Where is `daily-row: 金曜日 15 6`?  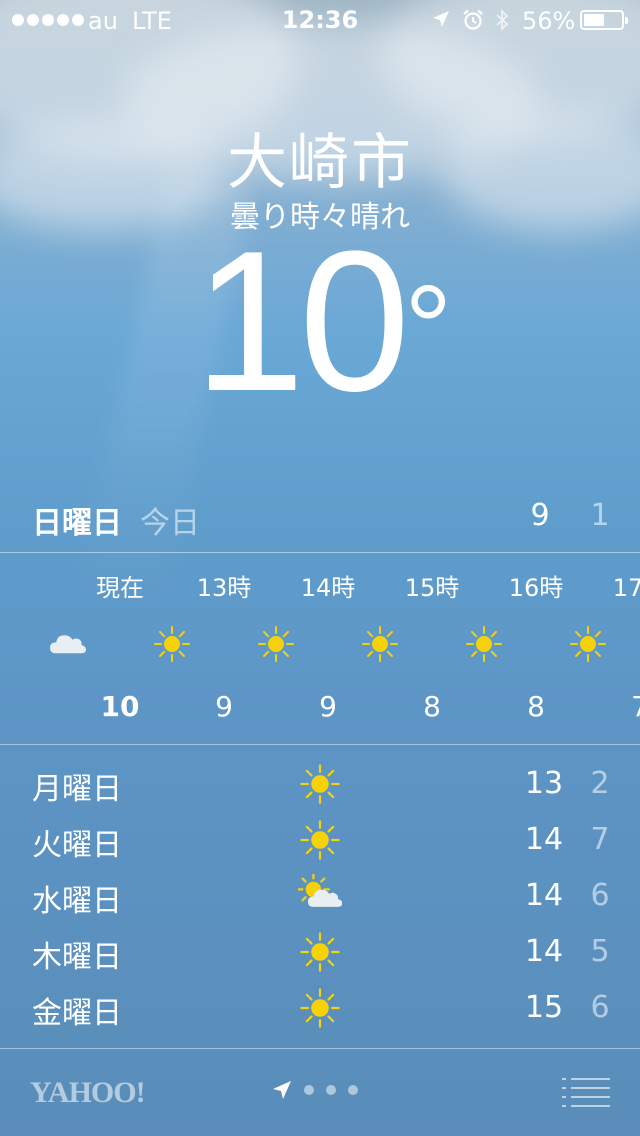 daily-row: 金曜日 15 6 is located at coordinates (320, 1010).